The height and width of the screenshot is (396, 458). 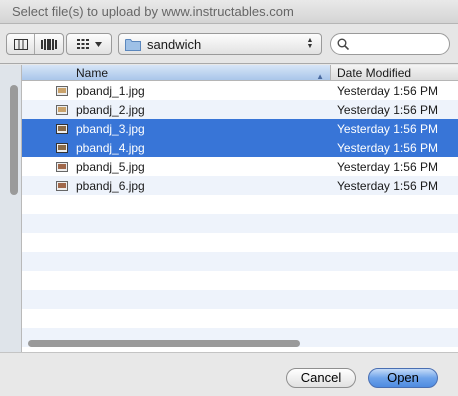 What do you see at coordinates (4, 78) in the screenshot?
I see `sidebar-truncated-mark` at bounding box center [4, 78].